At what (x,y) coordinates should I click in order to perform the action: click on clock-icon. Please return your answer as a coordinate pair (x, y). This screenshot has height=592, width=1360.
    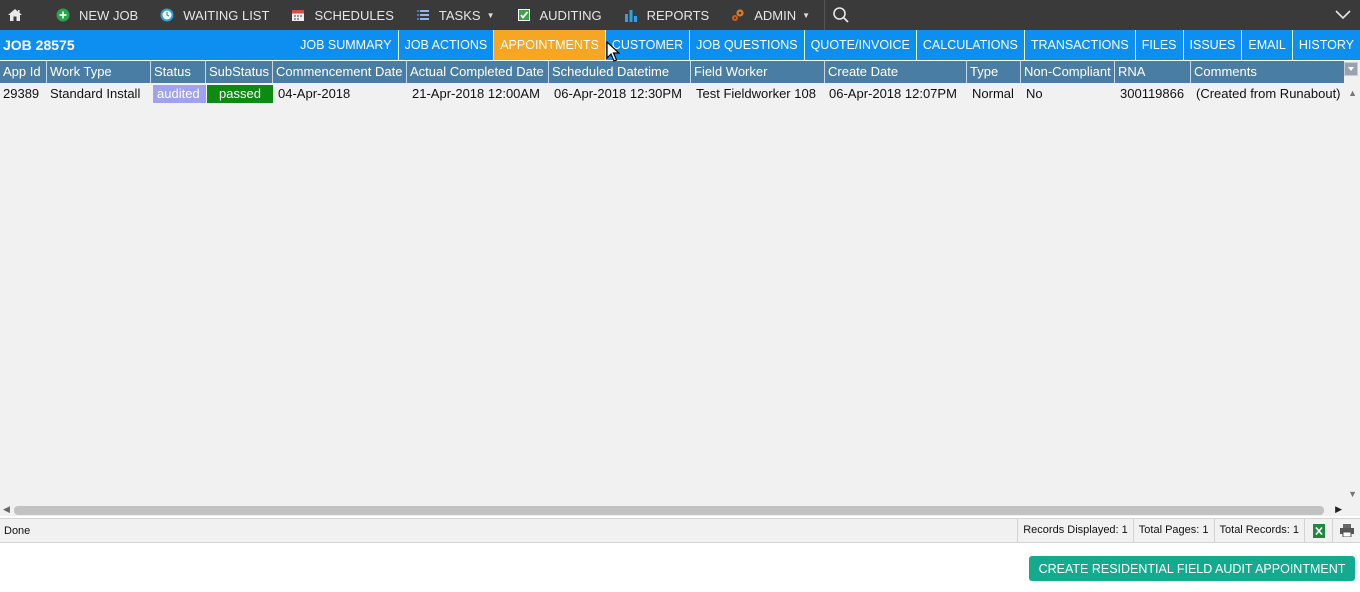
    Looking at the image, I should click on (167, 15).